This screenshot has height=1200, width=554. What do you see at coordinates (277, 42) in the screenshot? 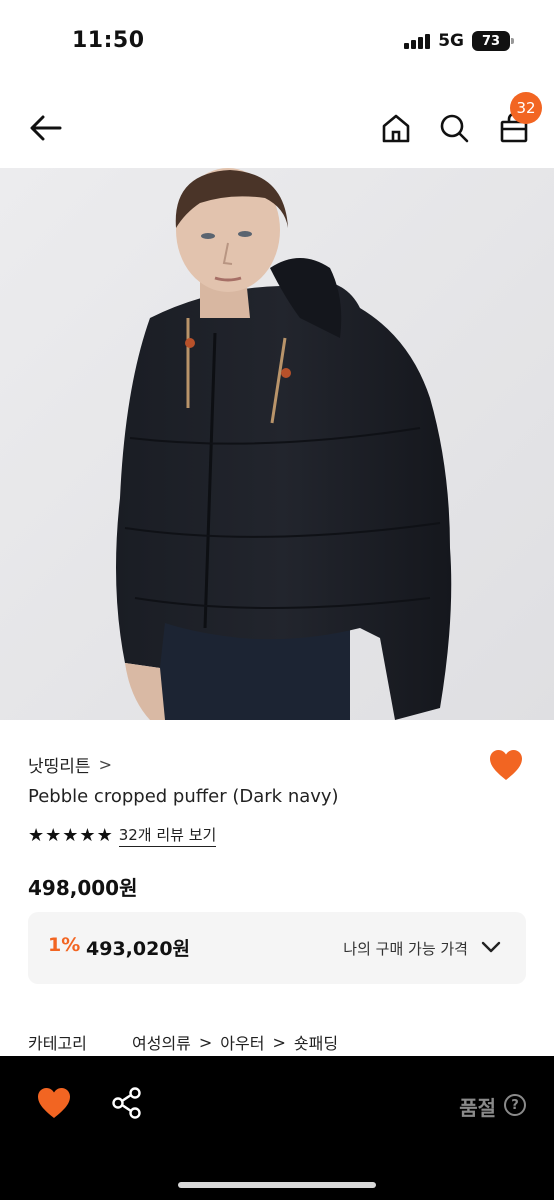
I see `status-bar: 11:50 5G 73` at bounding box center [277, 42].